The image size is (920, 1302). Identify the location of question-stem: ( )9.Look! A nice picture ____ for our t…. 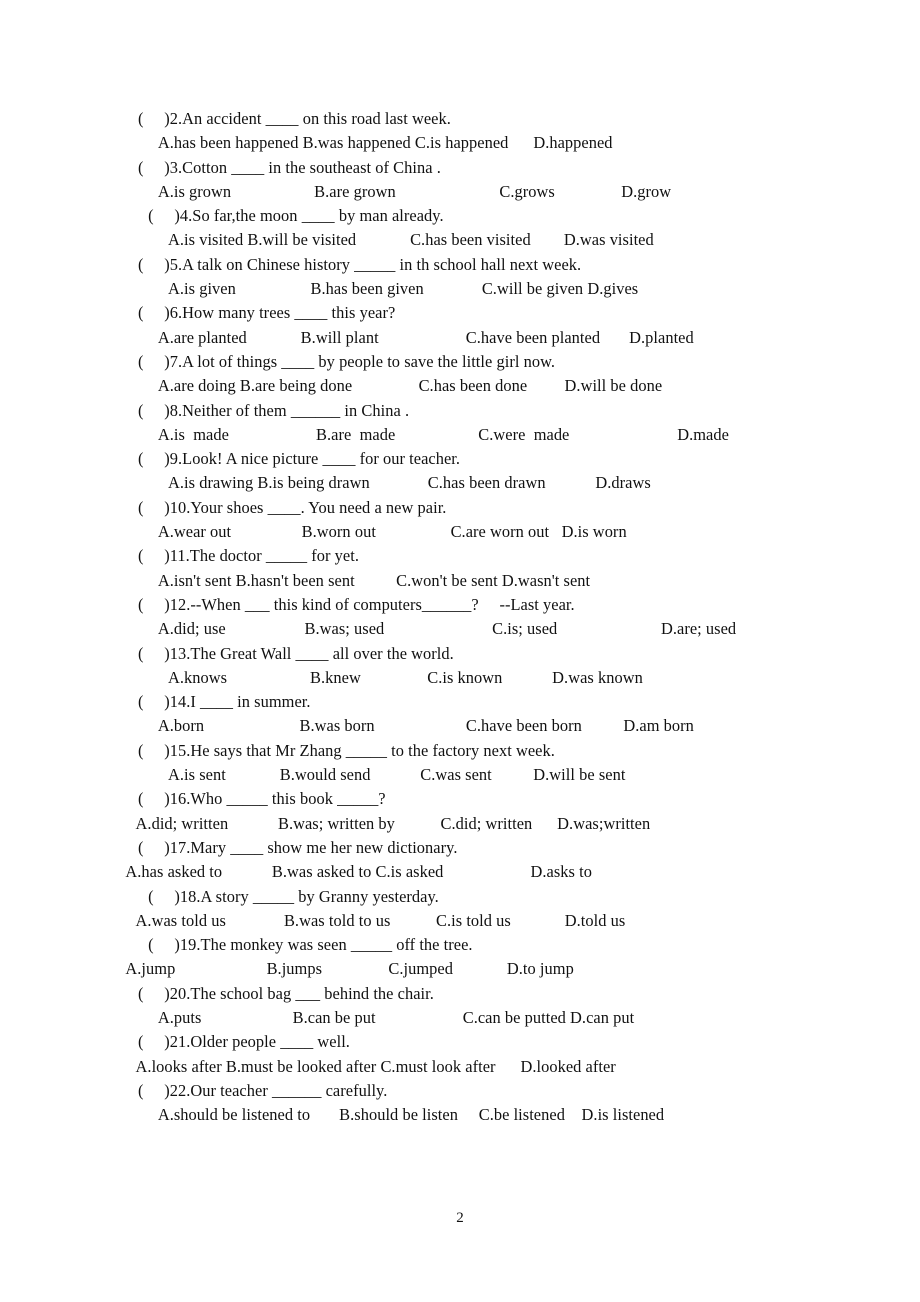
(299, 459).